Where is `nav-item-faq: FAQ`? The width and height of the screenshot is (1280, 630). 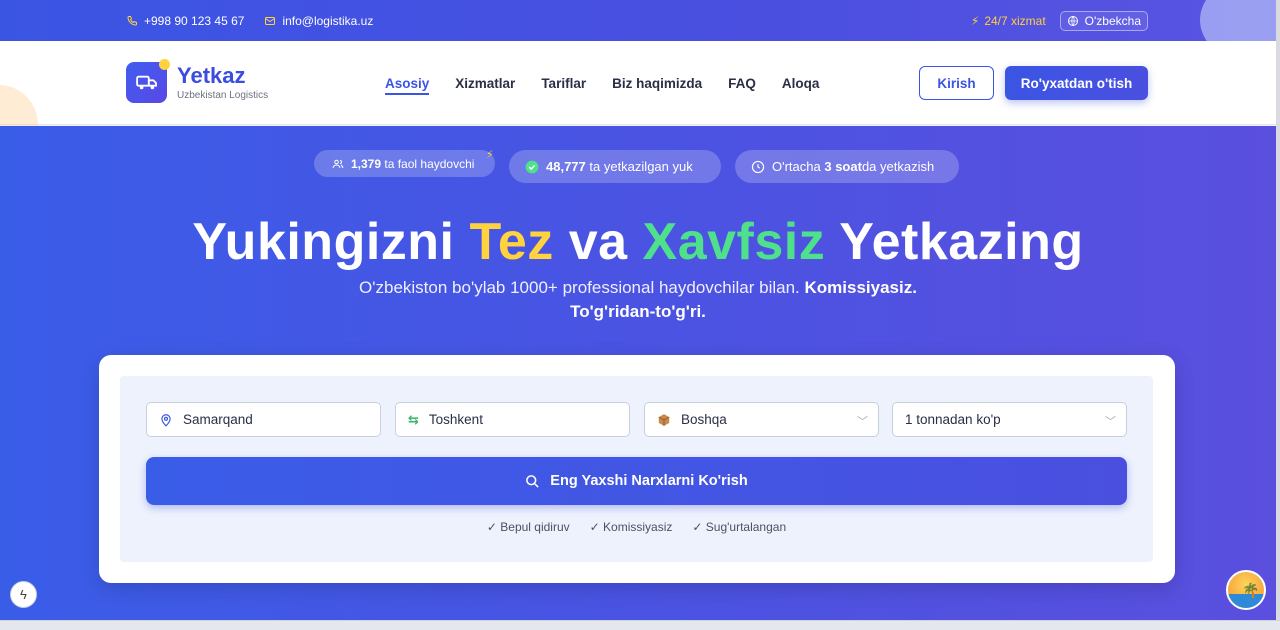 nav-item-faq: FAQ is located at coordinates (742, 83).